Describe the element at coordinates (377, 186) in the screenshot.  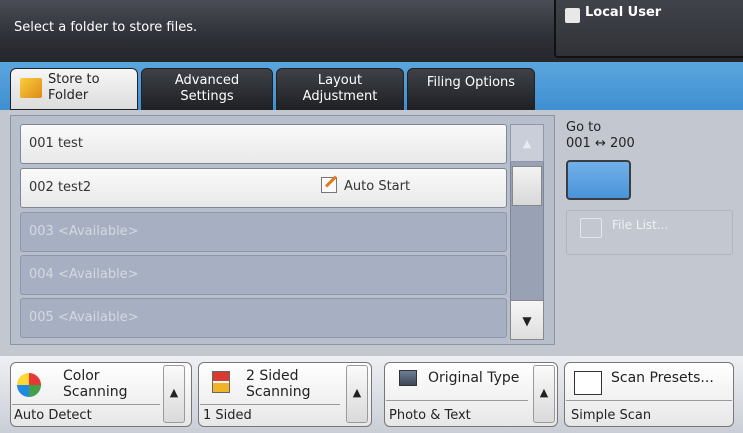
I see `auto-start-label: Auto Start` at that location.